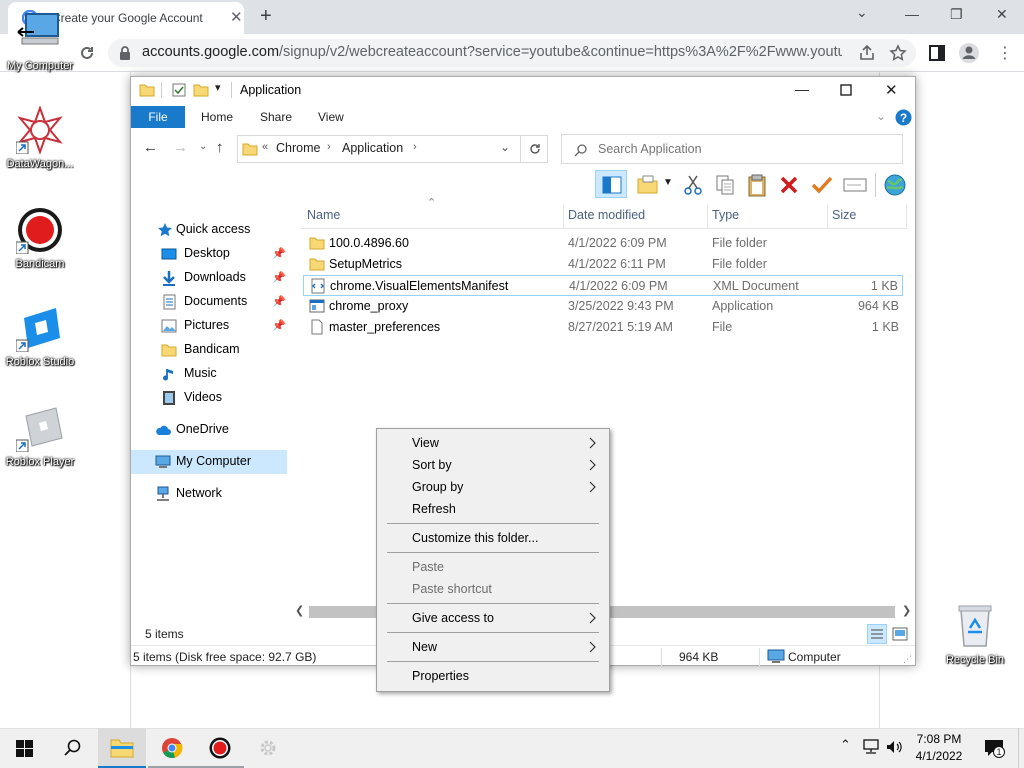  Describe the element at coordinates (937, 53) in the screenshot. I see `side-panel-icon` at that location.